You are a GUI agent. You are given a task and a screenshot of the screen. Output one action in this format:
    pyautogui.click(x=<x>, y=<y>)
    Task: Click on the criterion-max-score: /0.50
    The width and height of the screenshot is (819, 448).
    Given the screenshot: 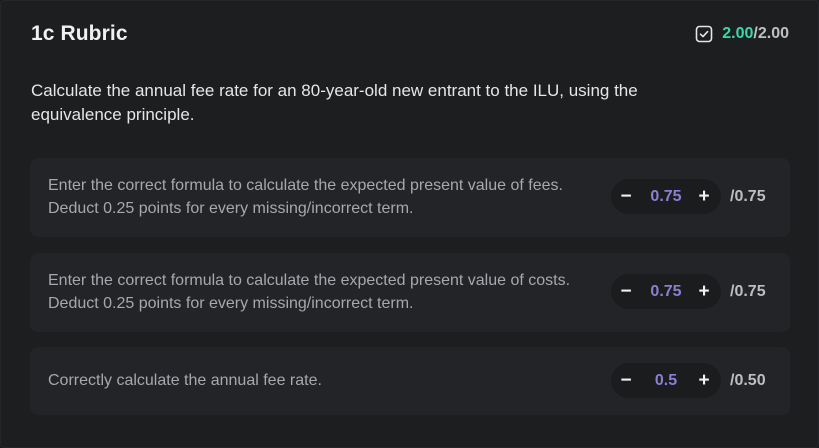 What is the action you would take?
    pyautogui.click(x=748, y=380)
    